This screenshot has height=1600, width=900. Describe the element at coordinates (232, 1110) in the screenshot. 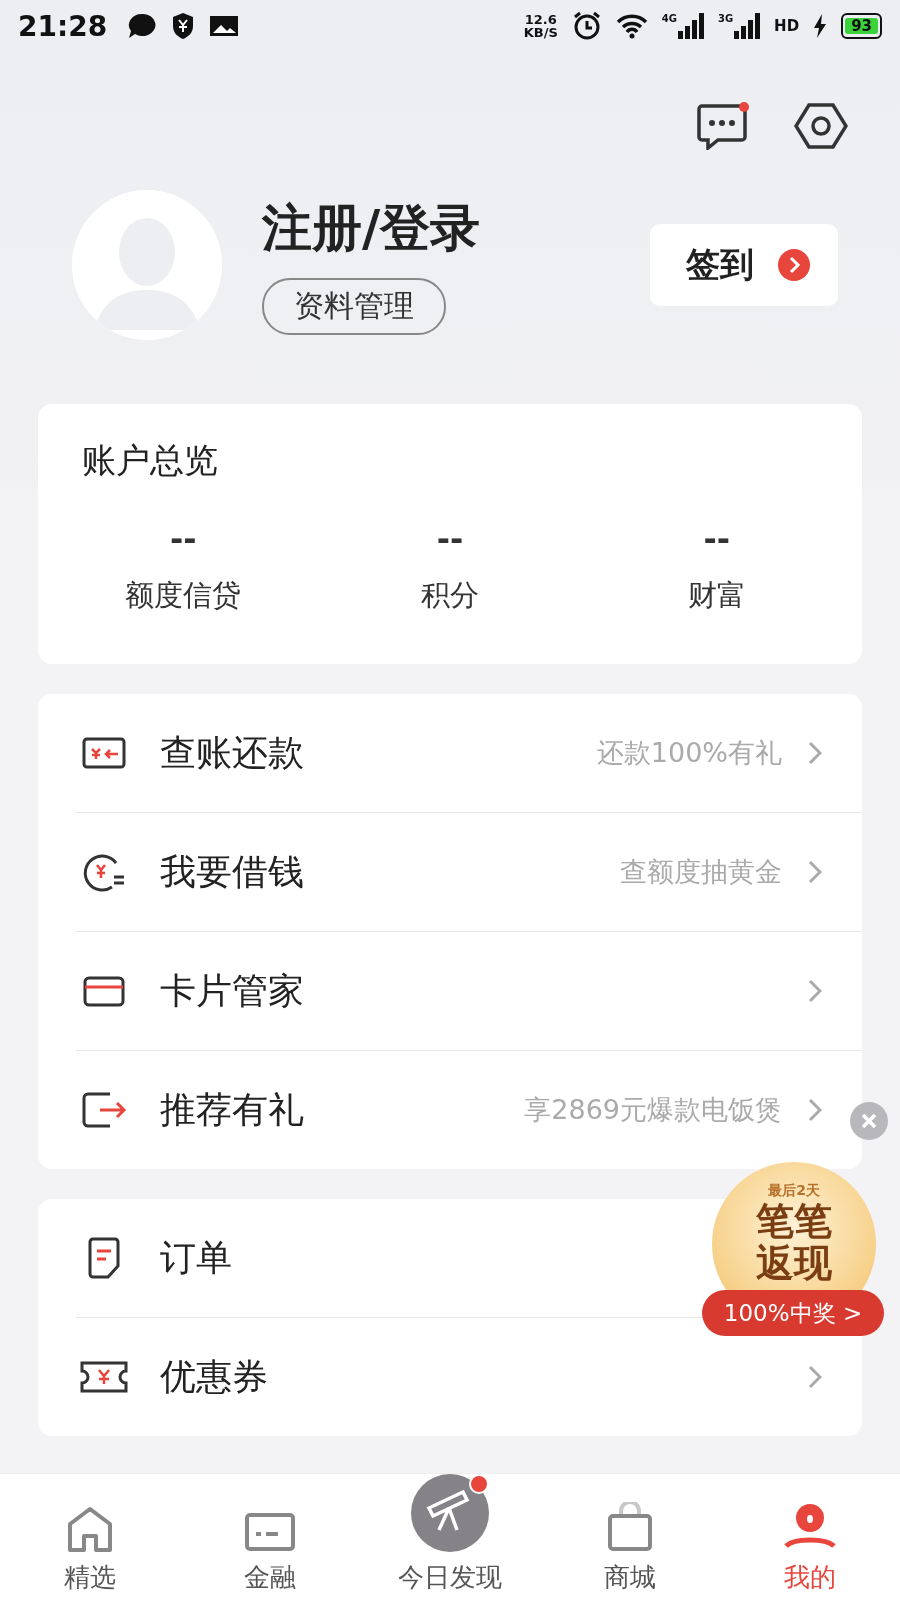

I see `menu-item: 推荐有礼` at that location.